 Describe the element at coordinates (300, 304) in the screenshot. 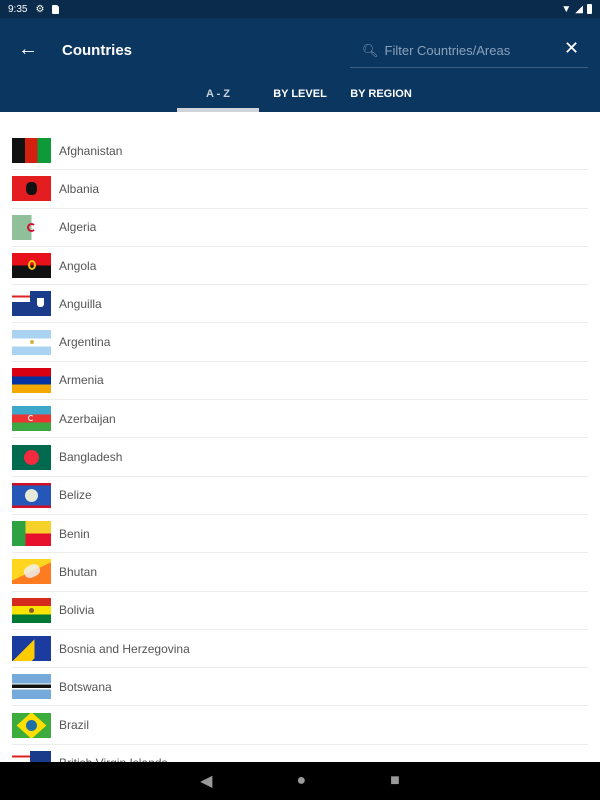

I see `list-item: Anguilla` at that location.